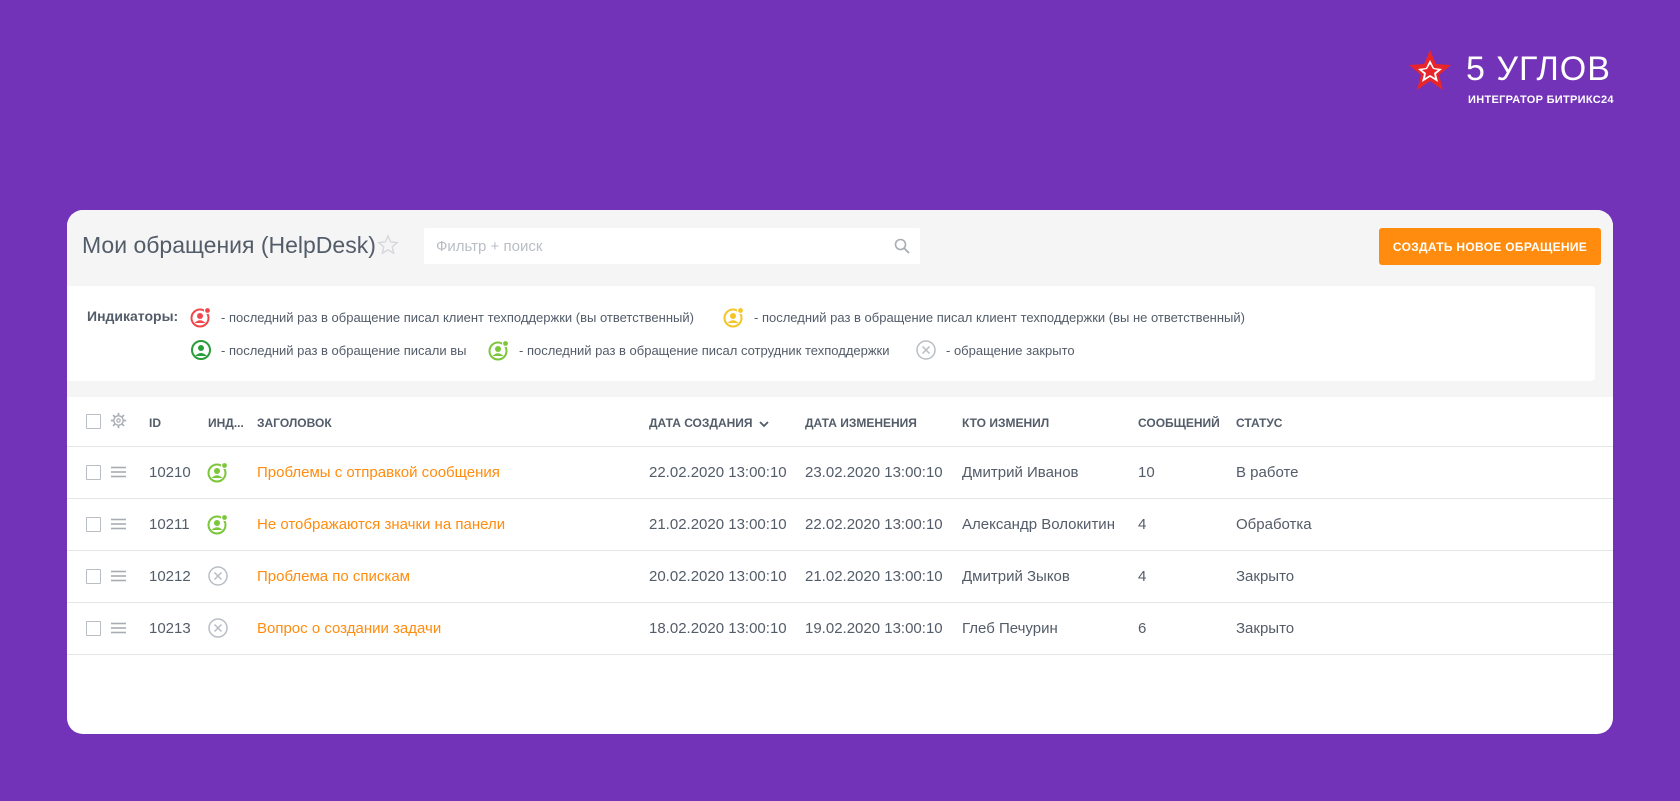 The height and width of the screenshot is (801, 1680). What do you see at coordinates (1541, 100) in the screenshot?
I see `brand-subtitle: ИНТЕГРАТОР БИТРИКС24` at bounding box center [1541, 100].